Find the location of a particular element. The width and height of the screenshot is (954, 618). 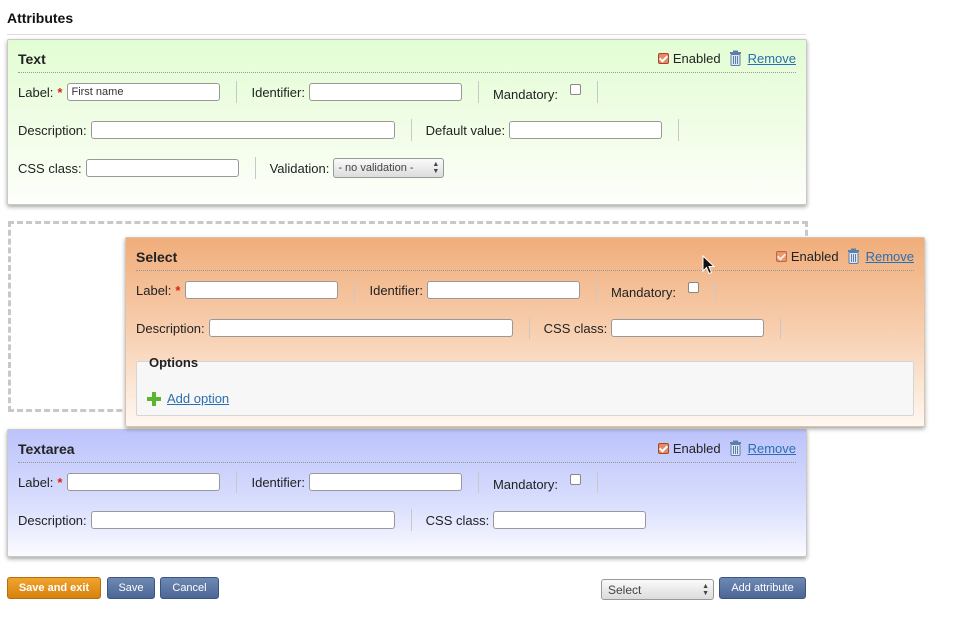

textarea-row-1: Label: * Identifier: Mandatory: is located at coordinates (315, 482).